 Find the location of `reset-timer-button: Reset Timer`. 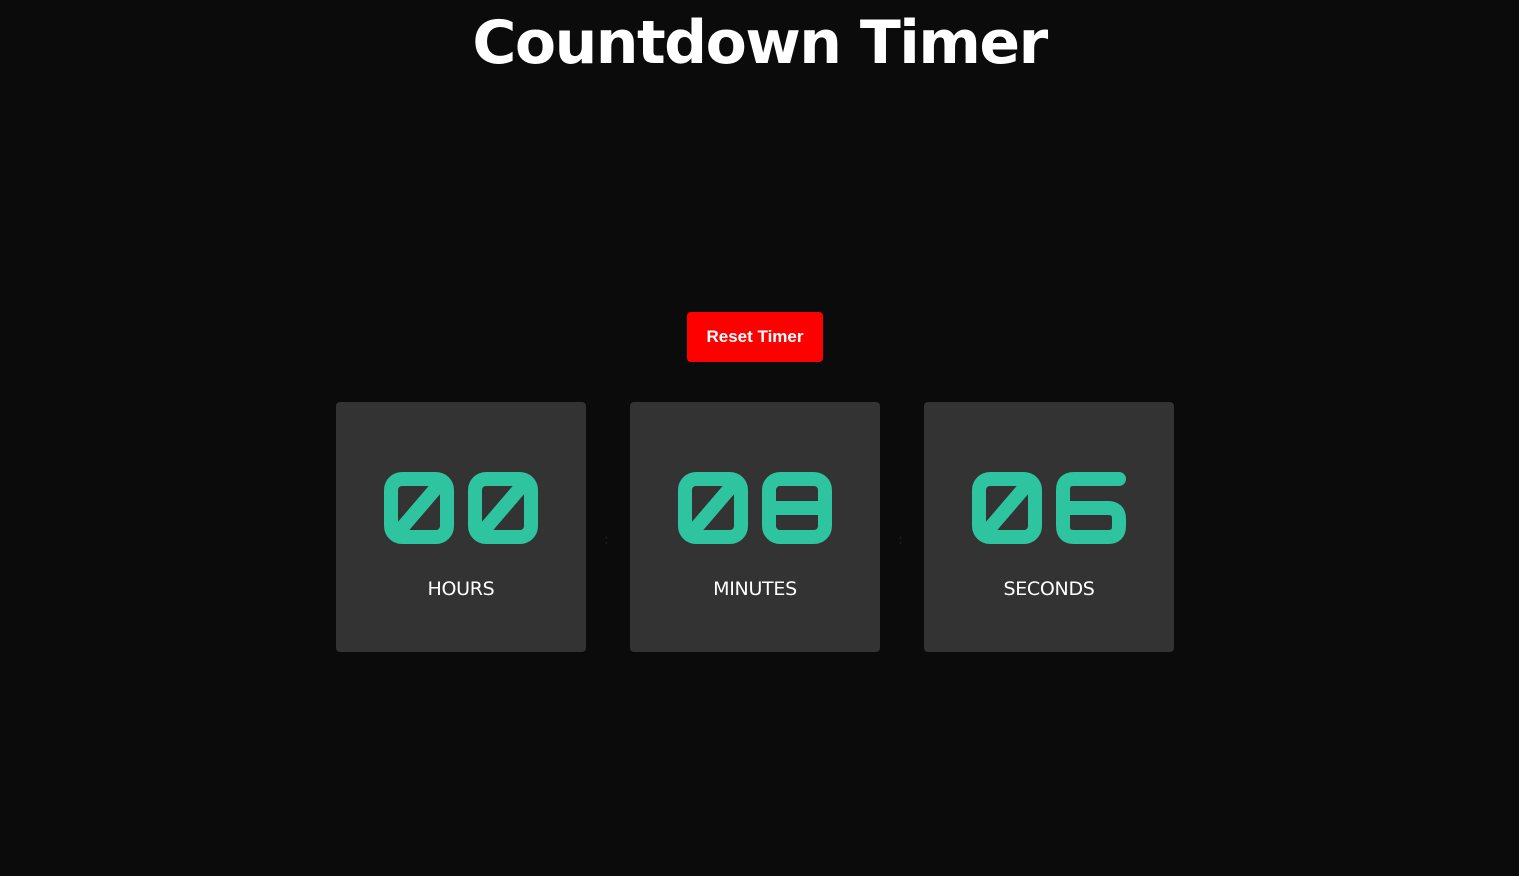

reset-timer-button: Reset Timer is located at coordinates (755, 337).